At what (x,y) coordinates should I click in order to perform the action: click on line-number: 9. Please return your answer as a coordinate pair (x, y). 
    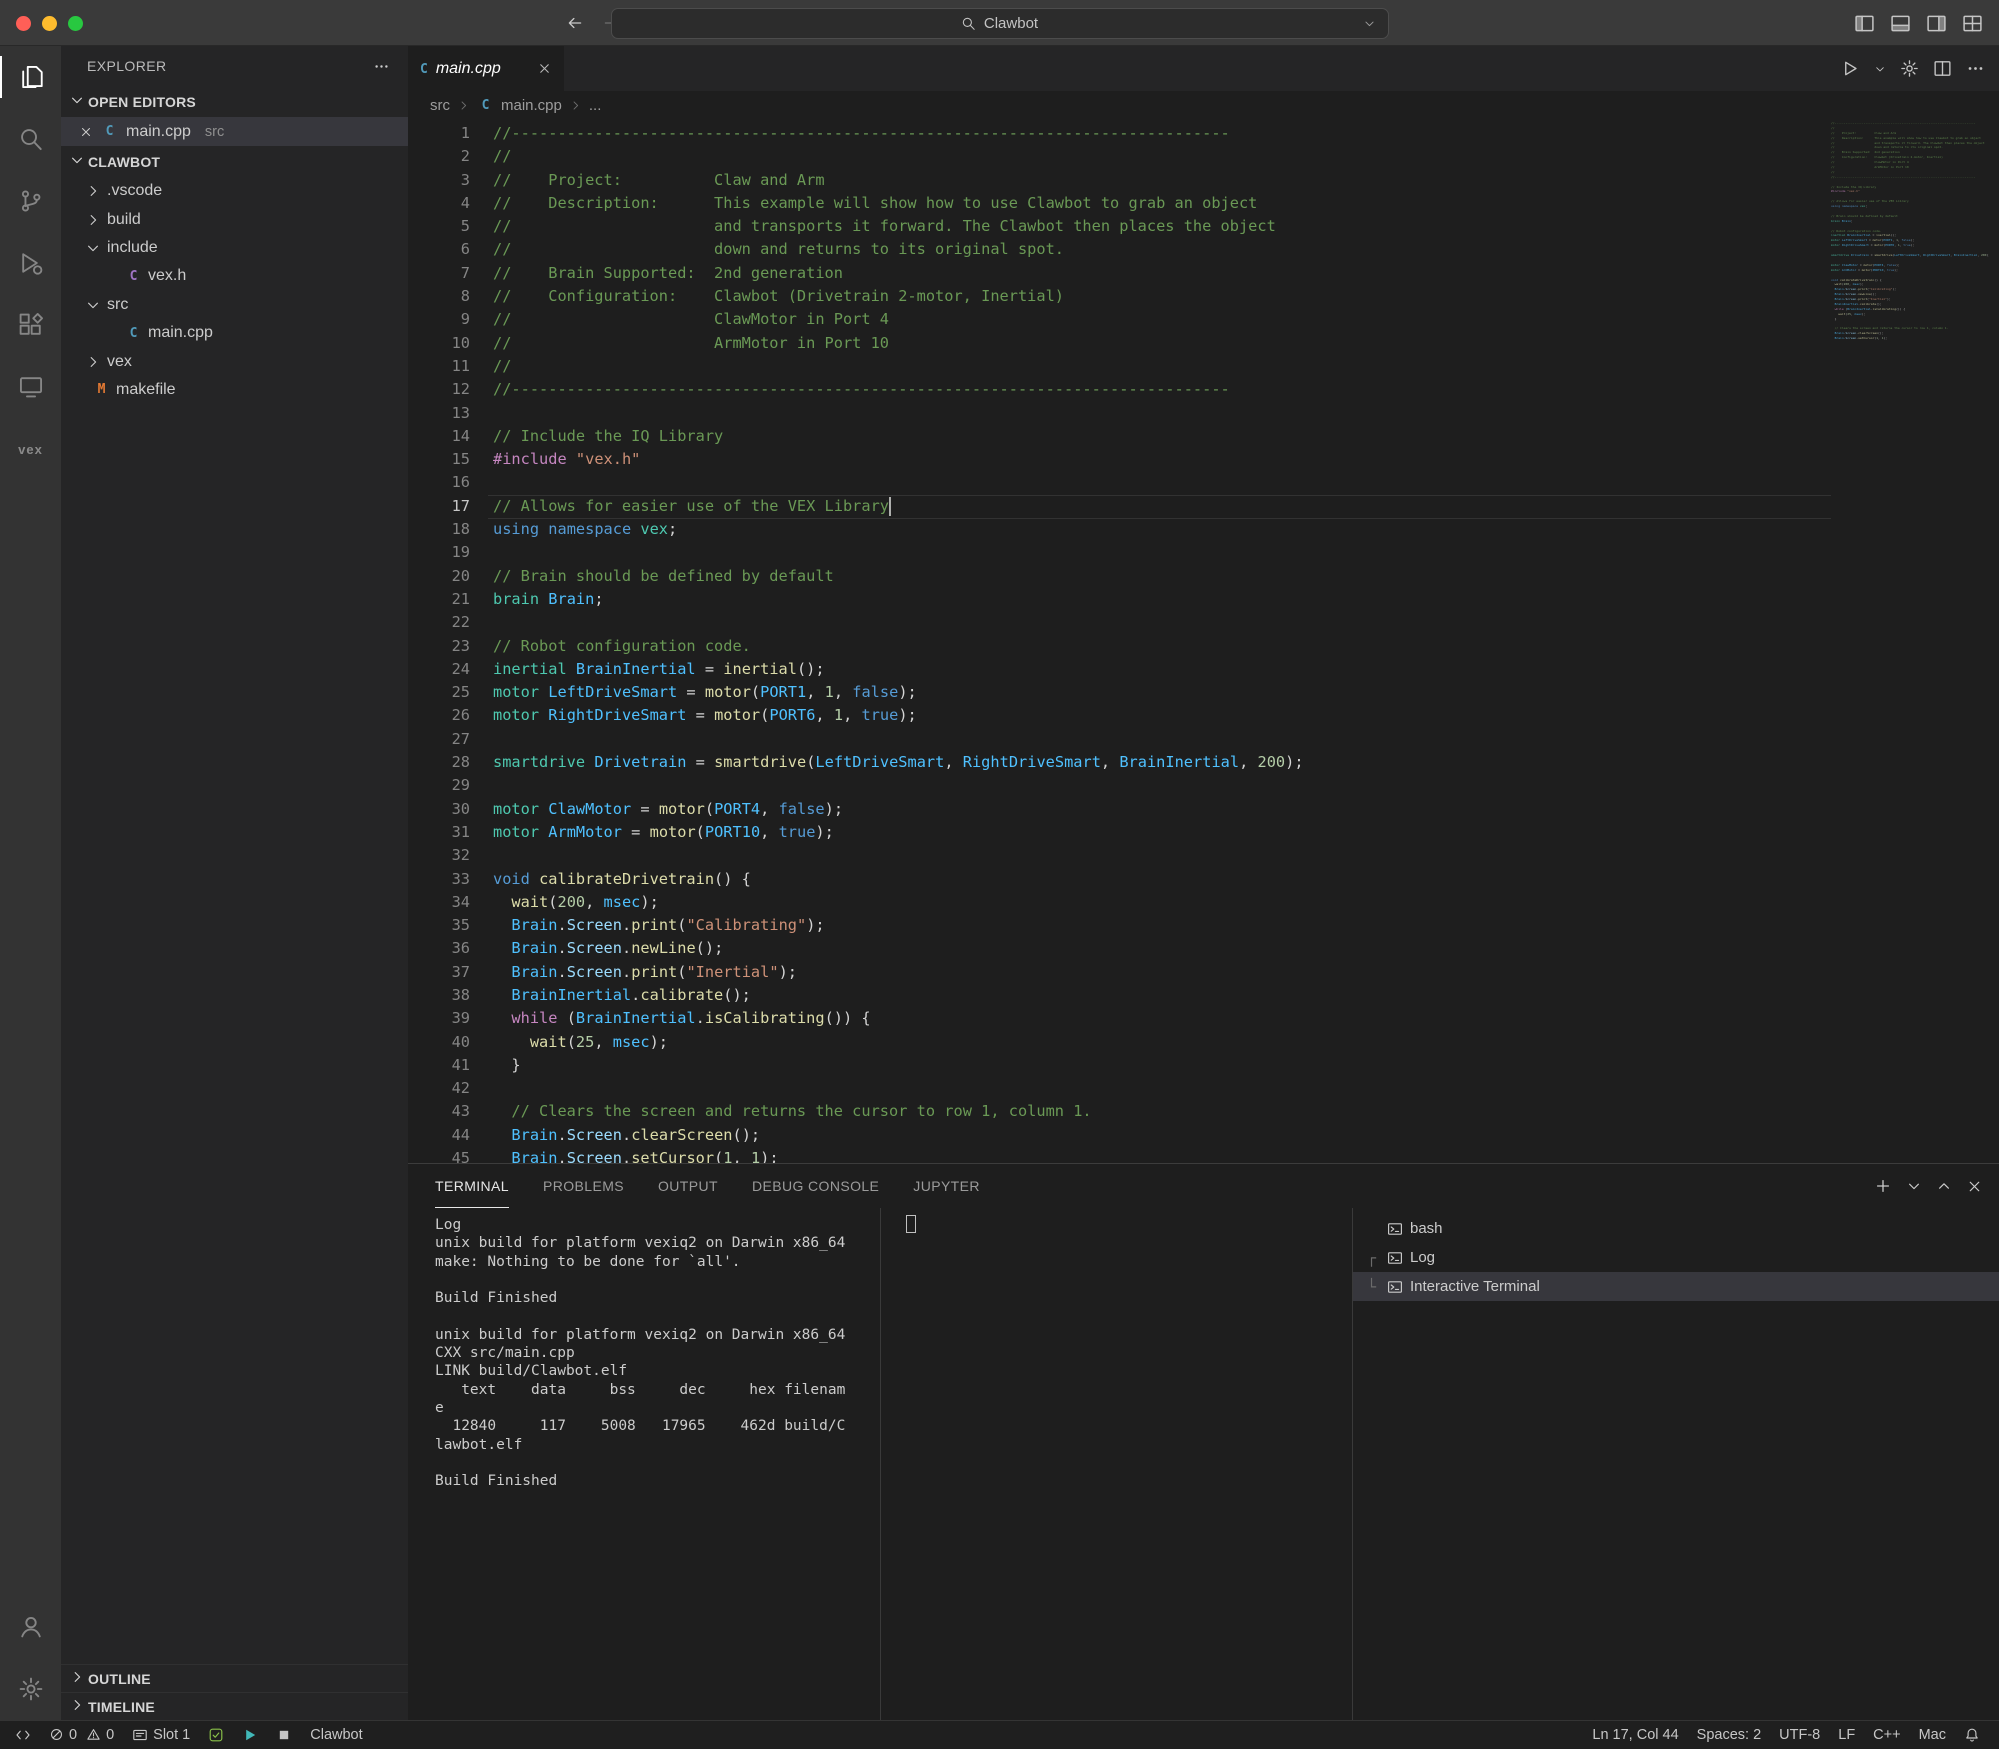
    Looking at the image, I should click on (439, 319).